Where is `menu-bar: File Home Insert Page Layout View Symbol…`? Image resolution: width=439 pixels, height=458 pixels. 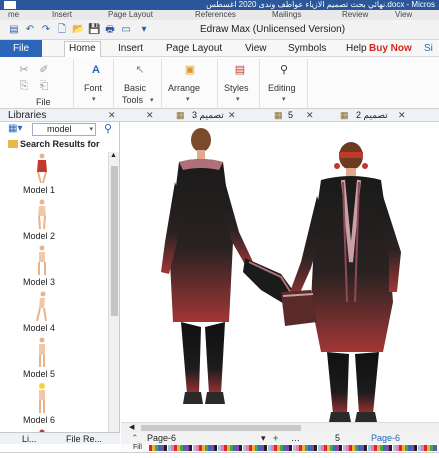
menu-bar: File Home Insert Page Layout View Symbol… is located at coordinates (219, 48).